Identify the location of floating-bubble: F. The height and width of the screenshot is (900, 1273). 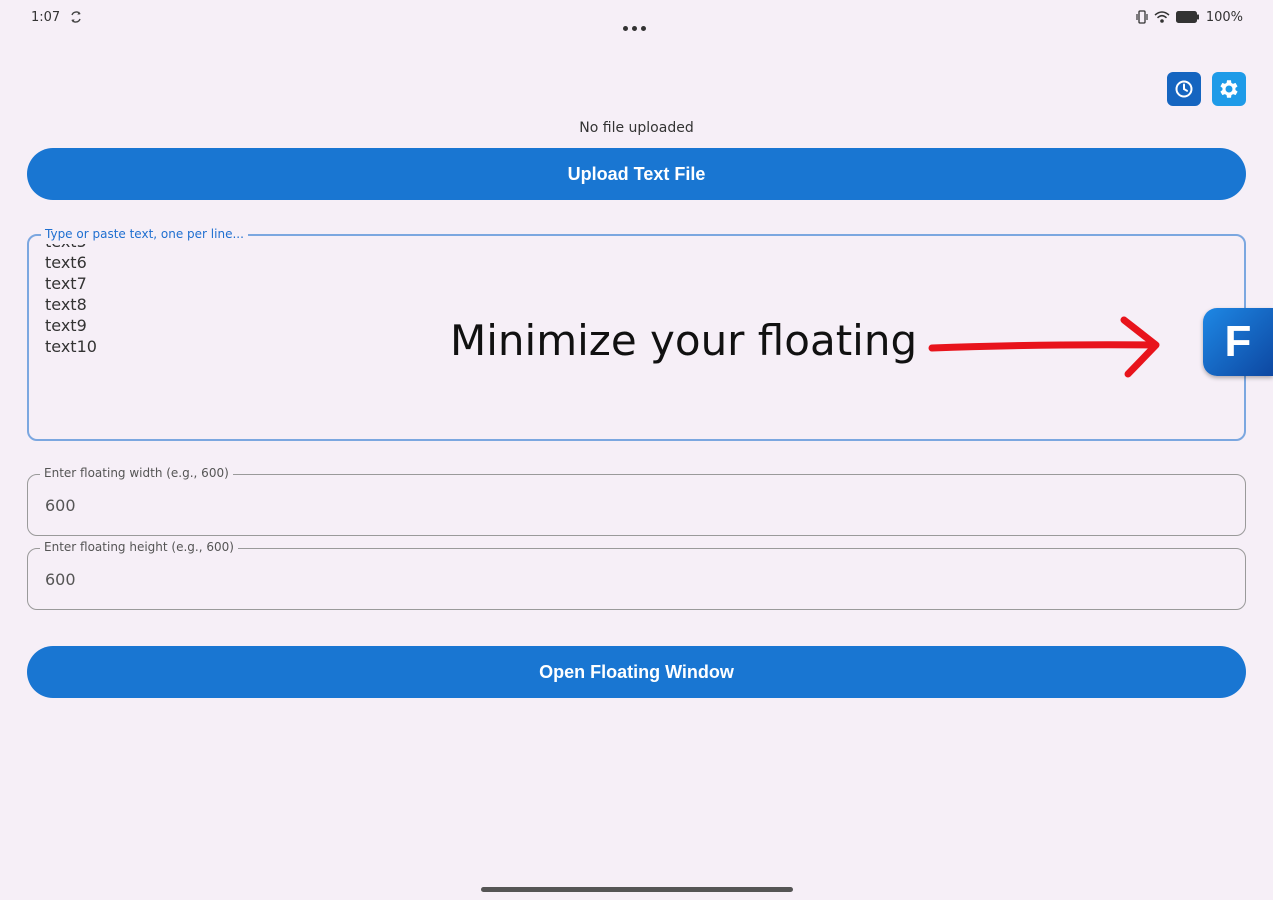
(1238, 342).